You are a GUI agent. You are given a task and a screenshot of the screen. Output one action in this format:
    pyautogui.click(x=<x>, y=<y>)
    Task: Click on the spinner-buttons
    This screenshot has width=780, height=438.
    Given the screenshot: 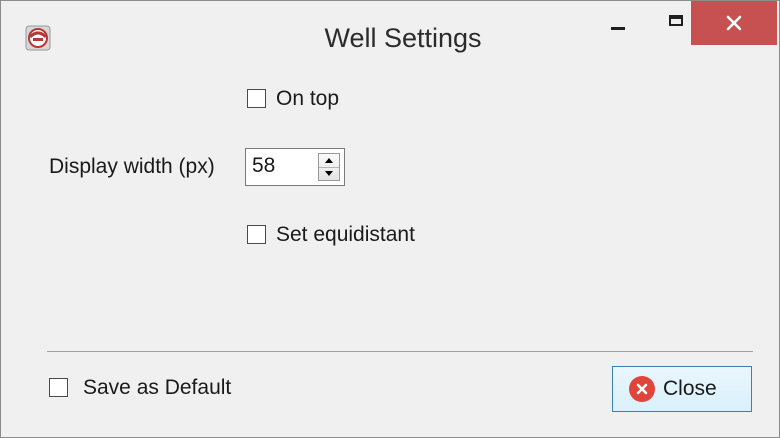 What is the action you would take?
    pyautogui.click(x=329, y=167)
    